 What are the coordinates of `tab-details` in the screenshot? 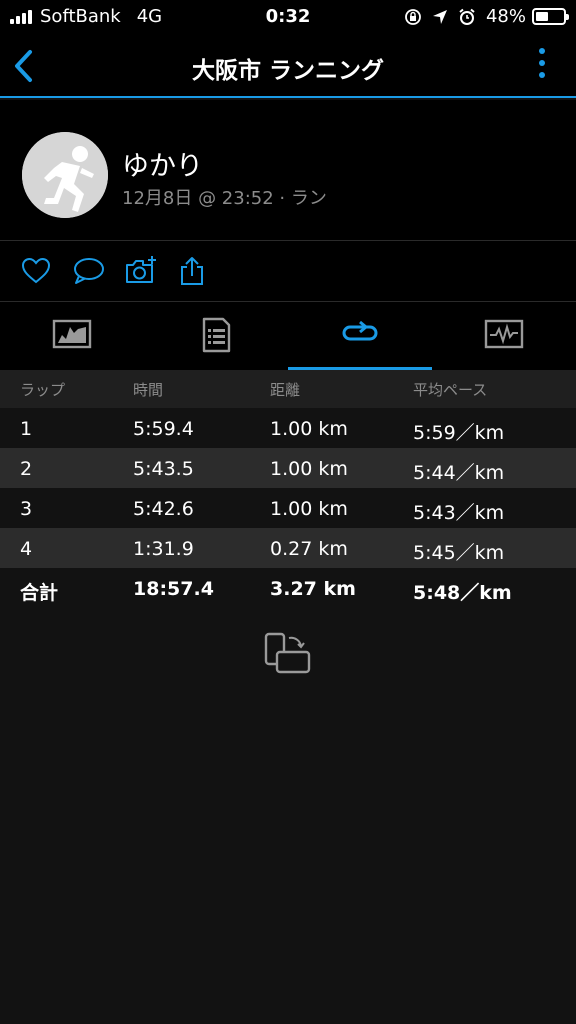 It's located at (216, 336).